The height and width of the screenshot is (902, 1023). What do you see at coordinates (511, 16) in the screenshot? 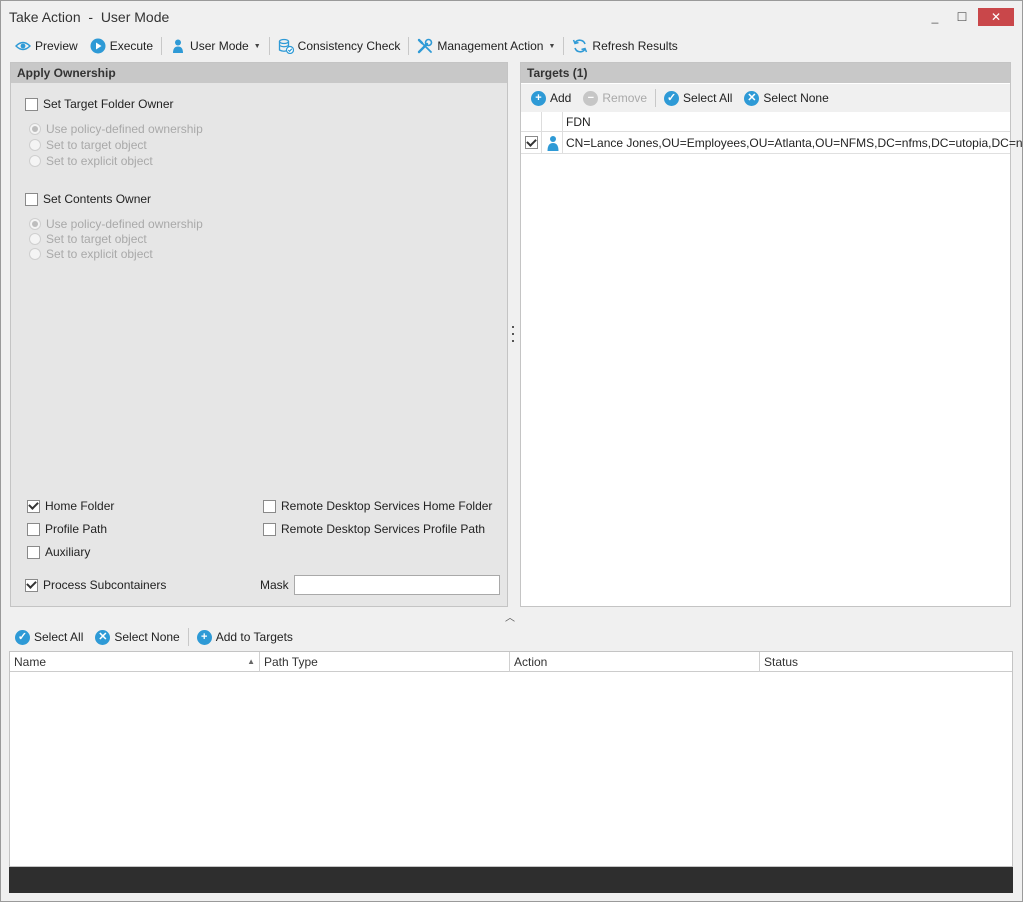
I see `title-bar: Take Action - User Mode _ ☐ ✕` at bounding box center [511, 16].